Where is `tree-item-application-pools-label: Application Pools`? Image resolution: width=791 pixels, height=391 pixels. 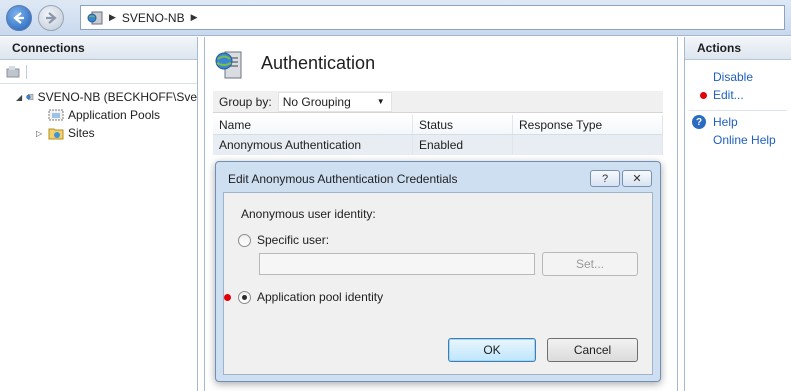
tree-item-application-pools-label: Application Pools is located at coordinates (114, 115).